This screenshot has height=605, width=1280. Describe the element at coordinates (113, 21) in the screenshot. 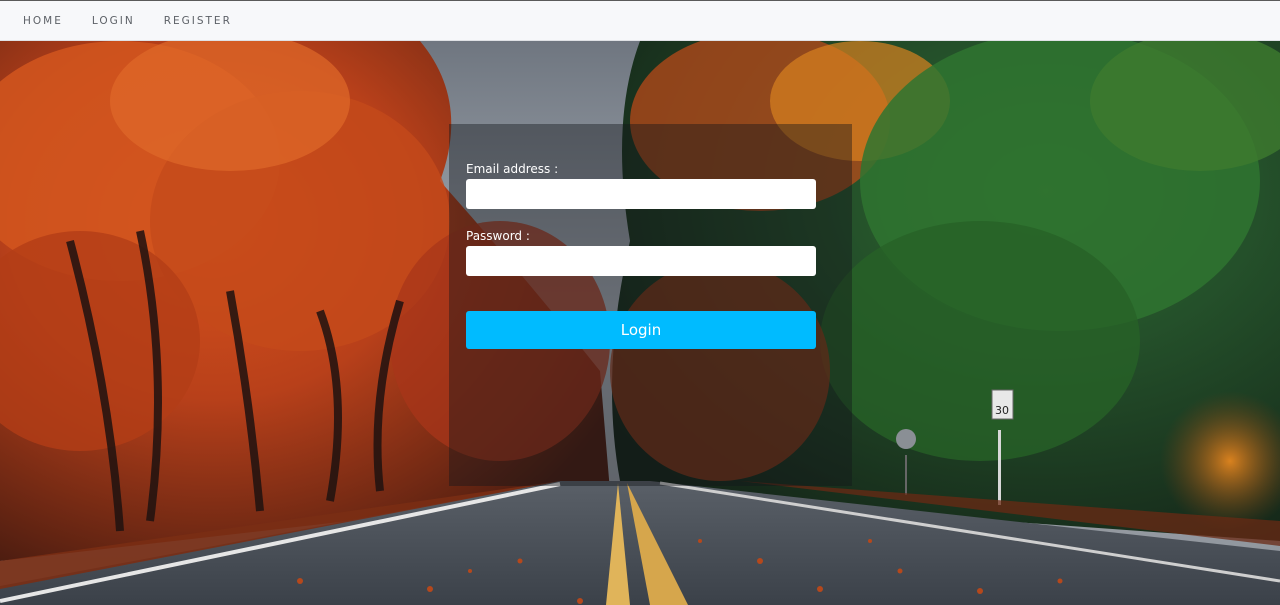

I see `nav-link-login: LOGIN` at that location.